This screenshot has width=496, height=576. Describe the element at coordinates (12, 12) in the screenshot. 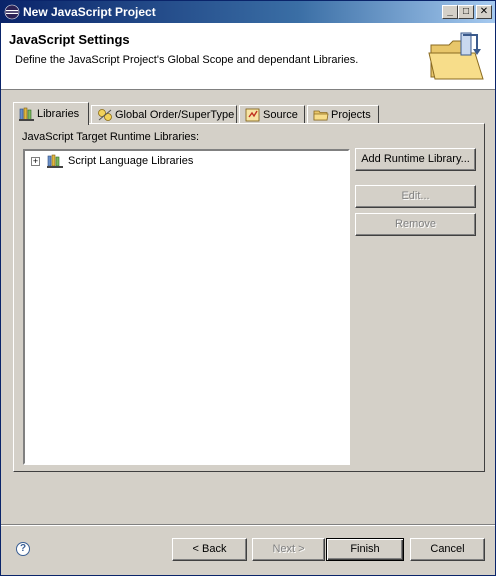

I see `eclipse-icon` at that location.